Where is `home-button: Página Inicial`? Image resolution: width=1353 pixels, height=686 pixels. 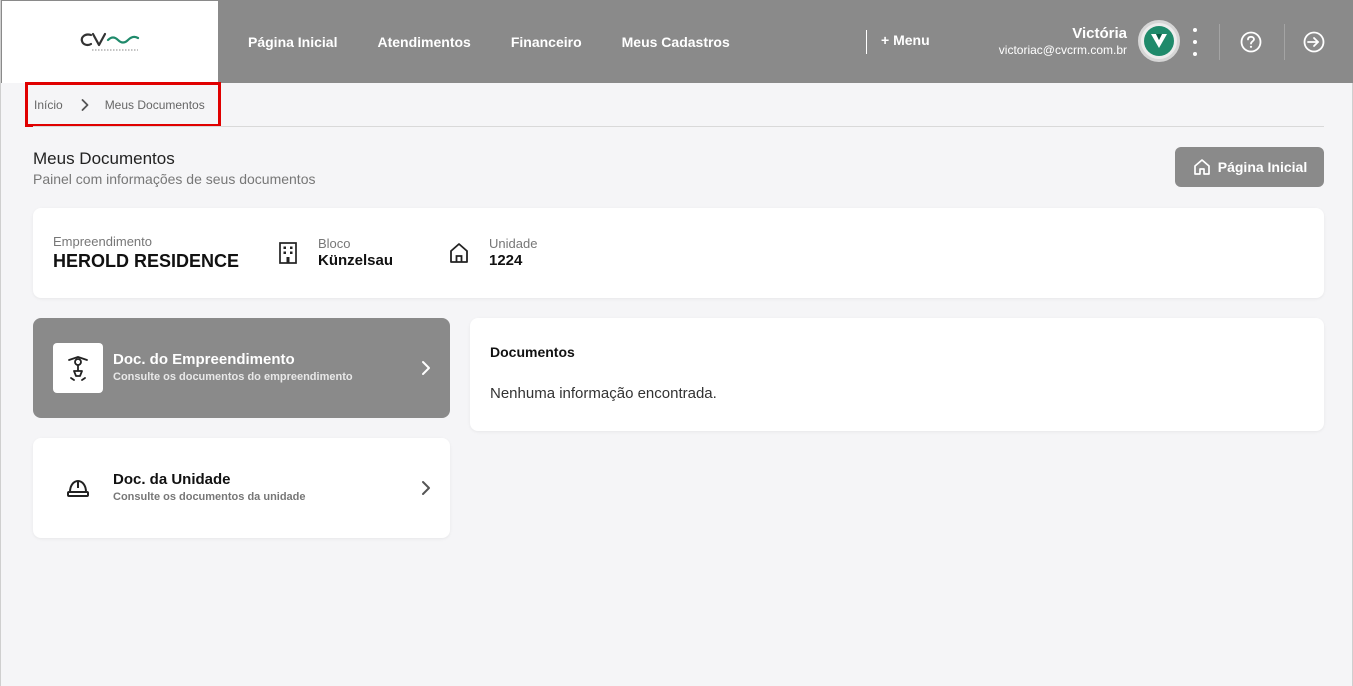 home-button: Página Inicial is located at coordinates (1249, 167).